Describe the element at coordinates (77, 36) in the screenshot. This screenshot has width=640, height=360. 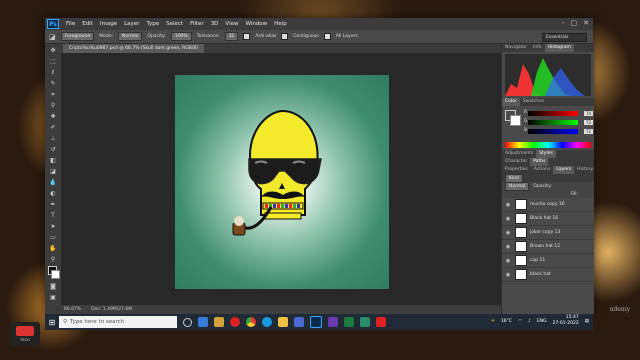
I see `fill-source-select: Foreground` at that location.